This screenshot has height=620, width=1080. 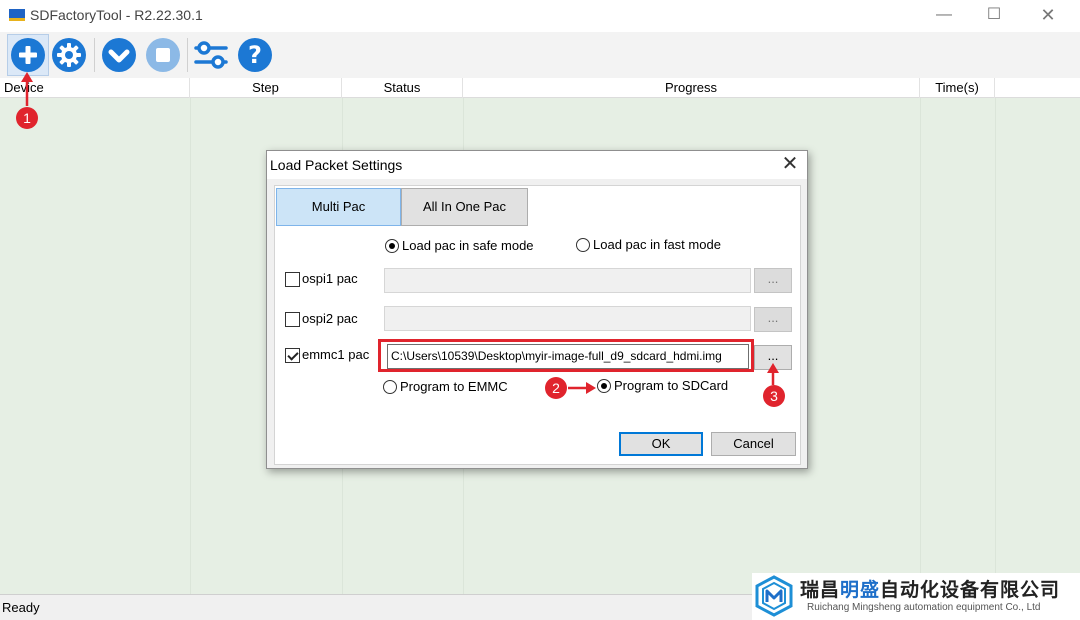 What do you see at coordinates (27, 118) in the screenshot?
I see `step-marker-1: 1` at bounding box center [27, 118].